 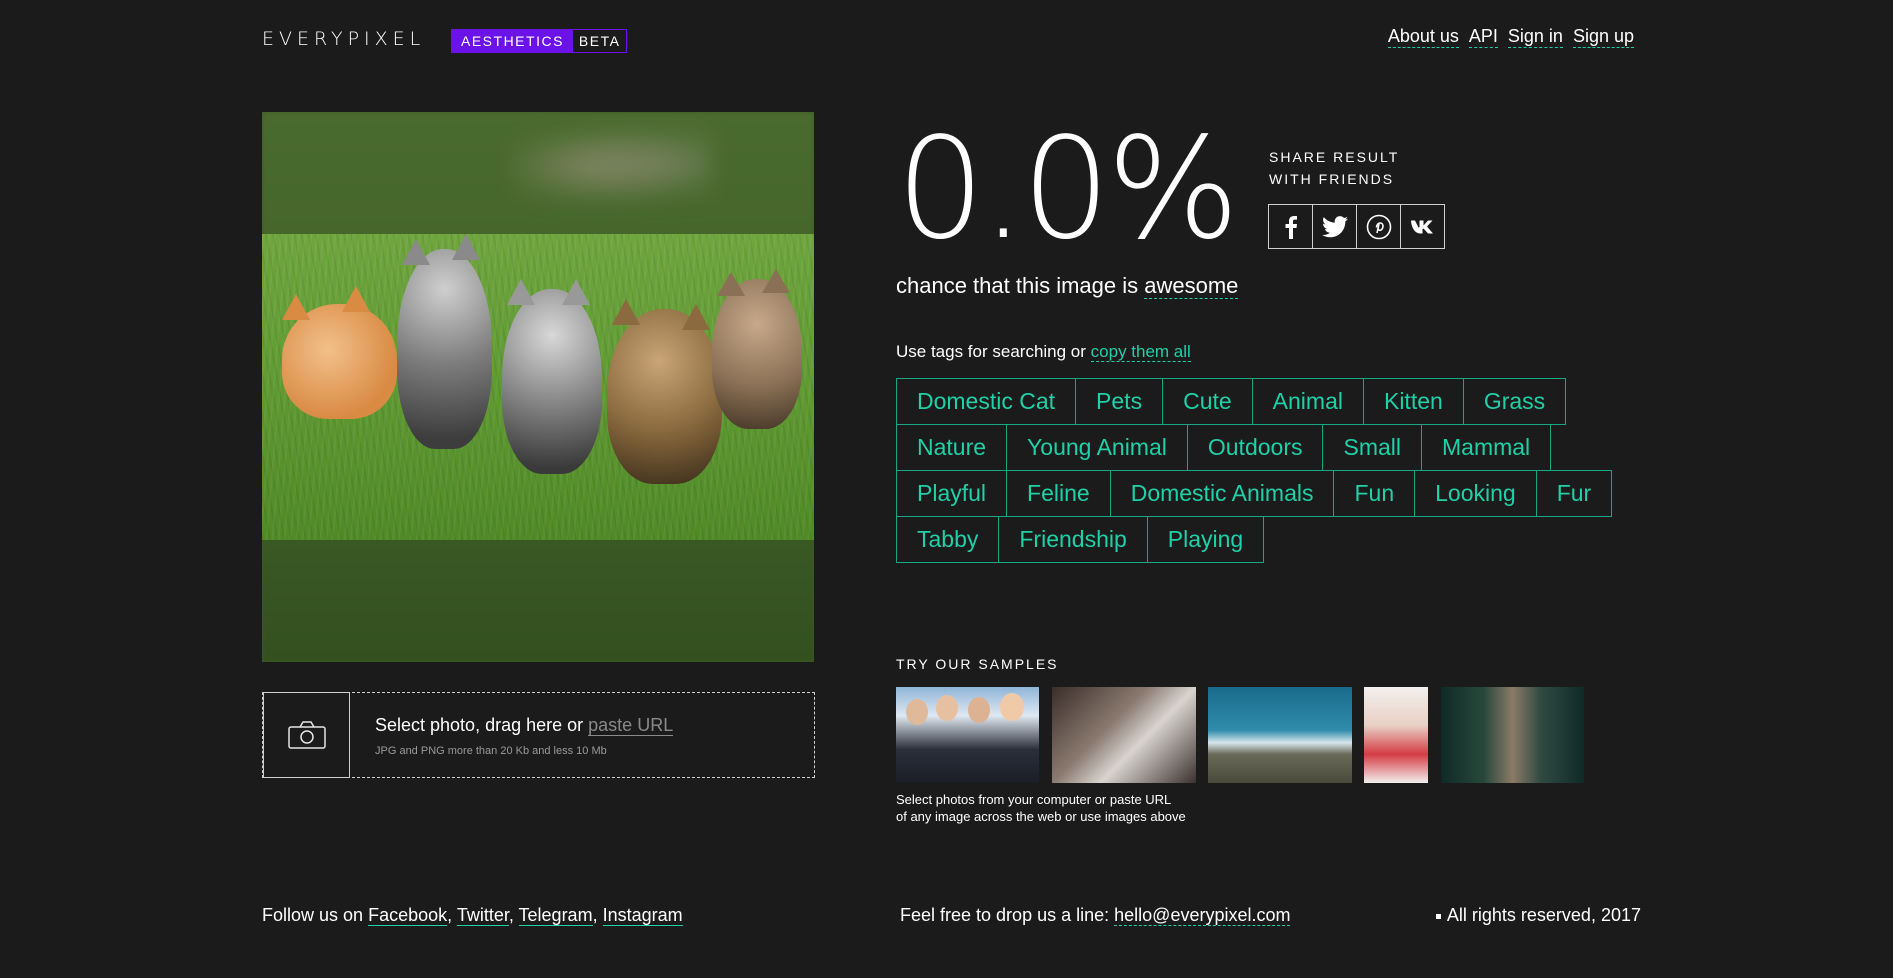 What do you see at coordinates (408, 915) in the screenshot?
I see `footer-facebook-link: Facebook` at bounding box center [408, 915].